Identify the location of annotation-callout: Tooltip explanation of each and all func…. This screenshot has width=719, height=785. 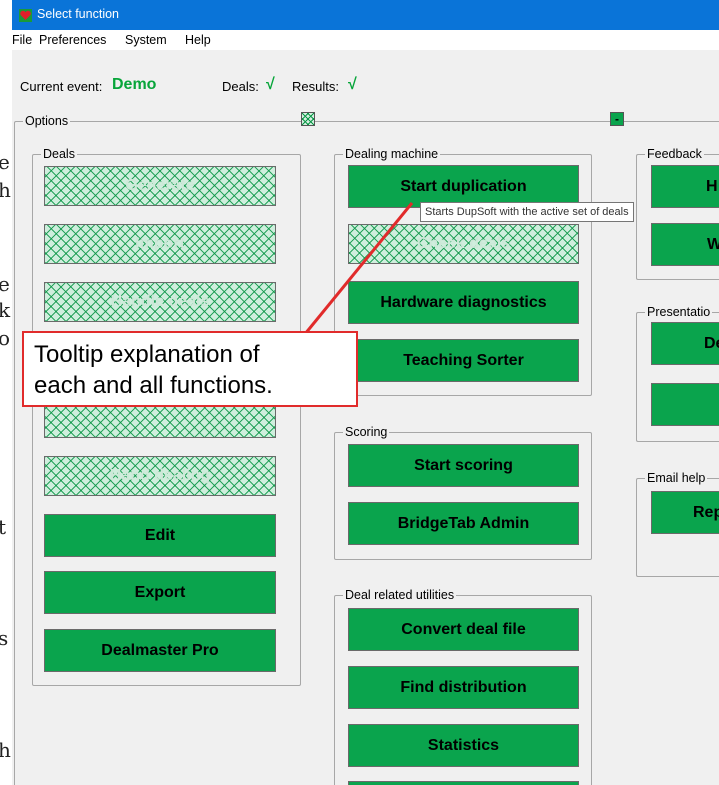
(190, 369).